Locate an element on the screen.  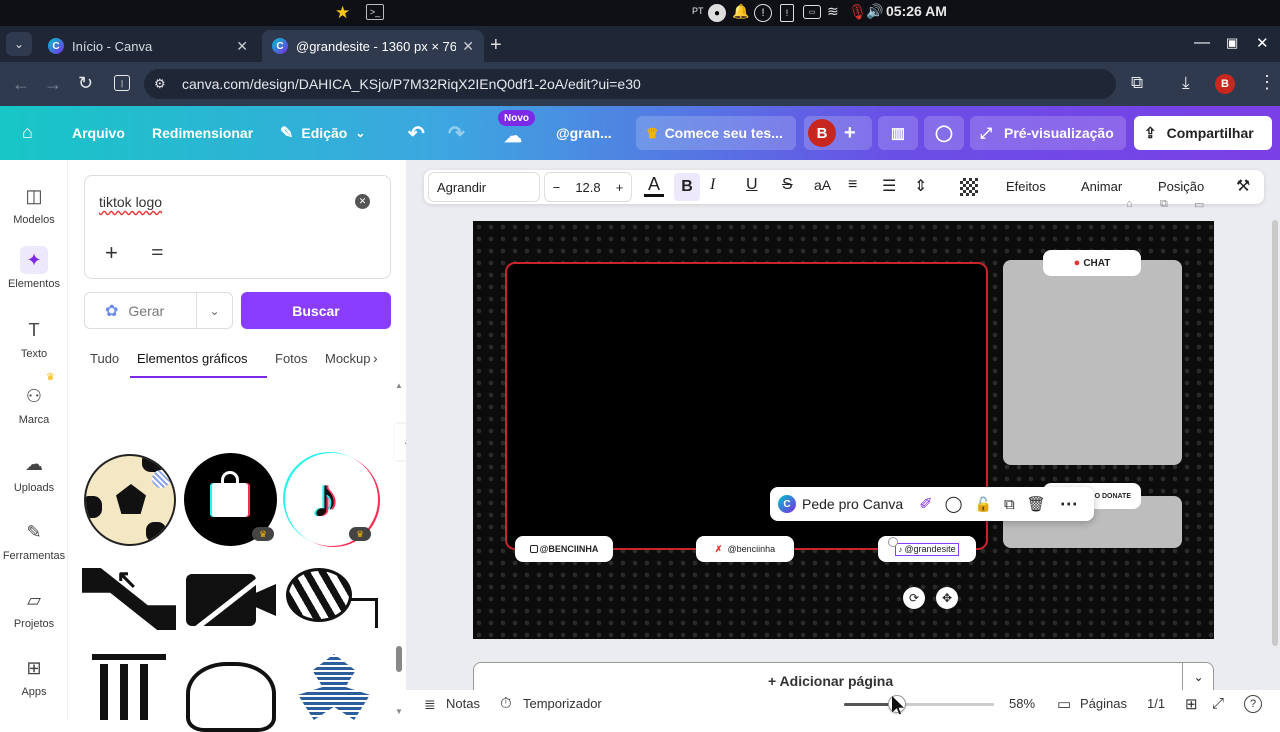
info-icon: ! is located at coordinates (763, 13).